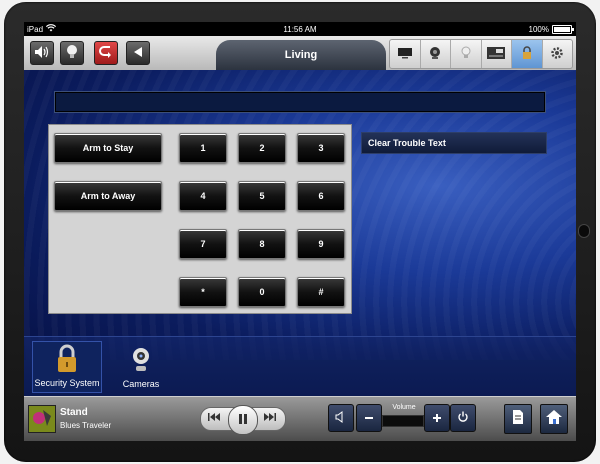  Describe the element at coordinates (203, 292) in the screenshot. I see `key-star: *` at that location.